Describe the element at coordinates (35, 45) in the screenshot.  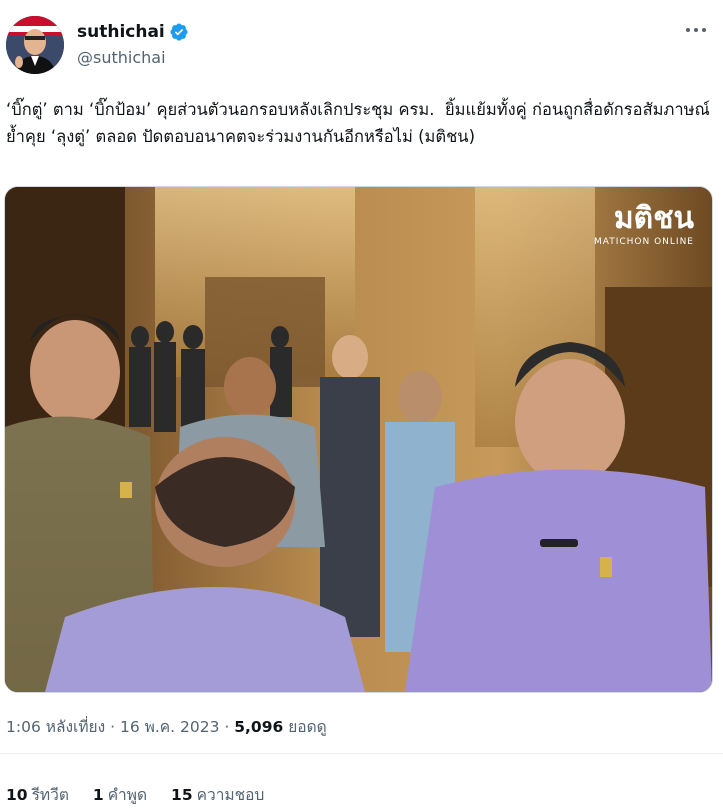
I see `author-avatar` at that location.